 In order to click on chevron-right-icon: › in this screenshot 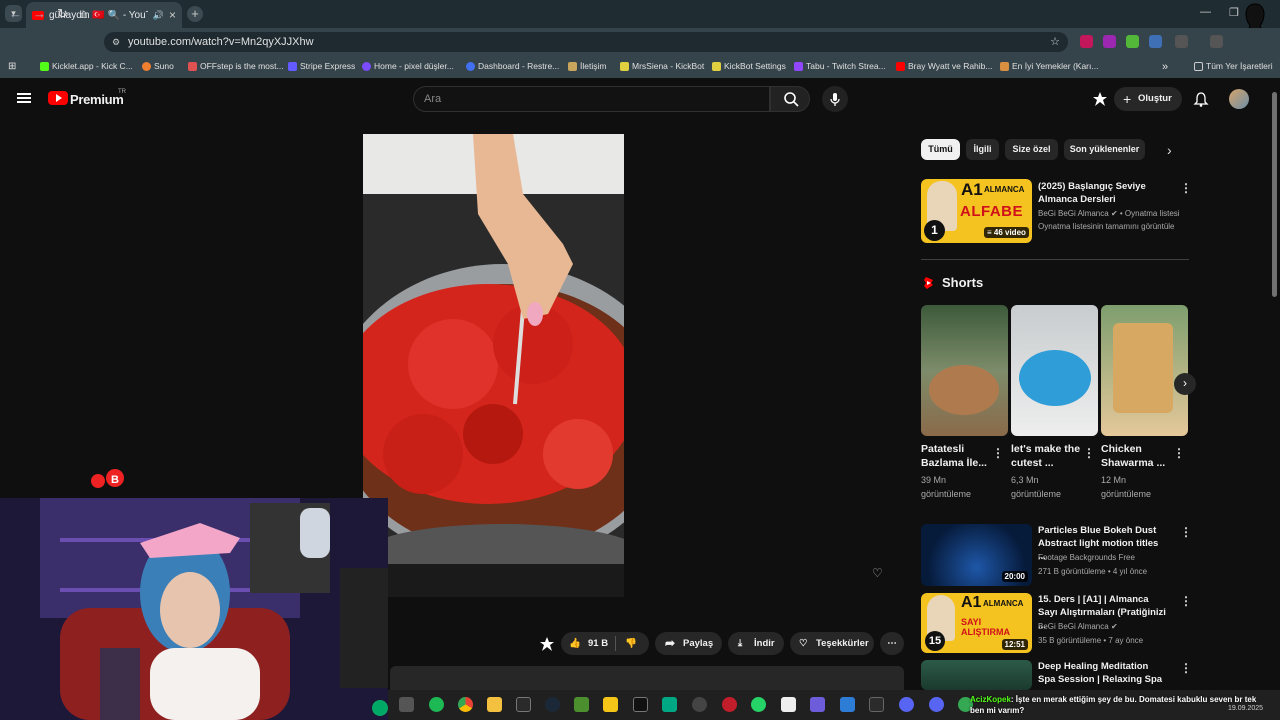, I will do `click(1169, 150)`.